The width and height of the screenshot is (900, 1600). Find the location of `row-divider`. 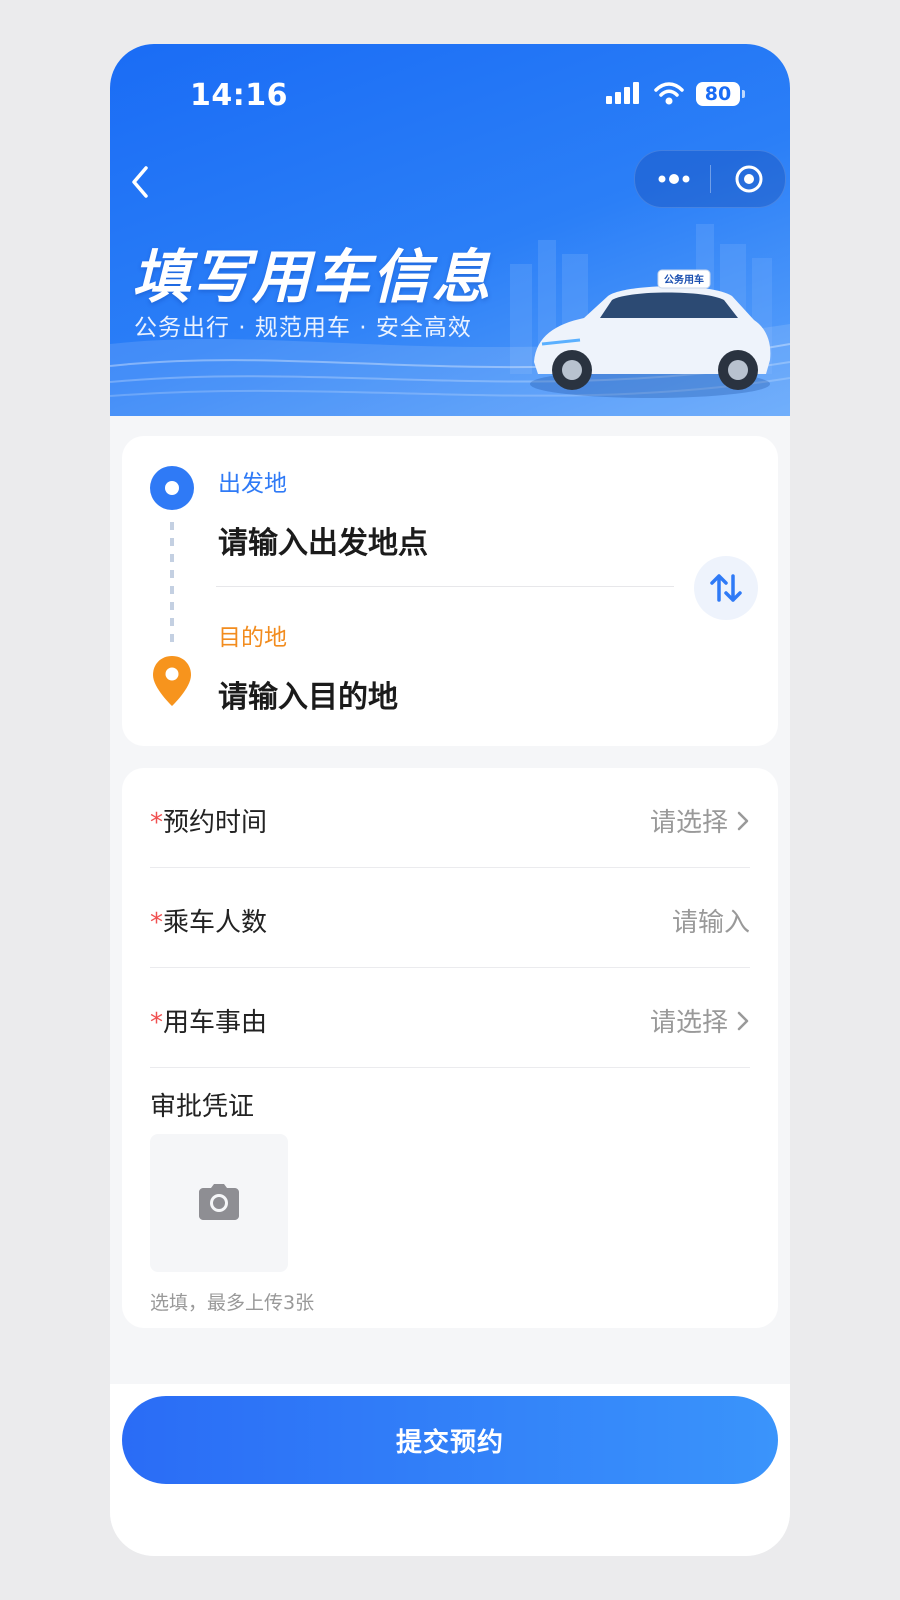

row-divider is located at coordinates (450, 1067).